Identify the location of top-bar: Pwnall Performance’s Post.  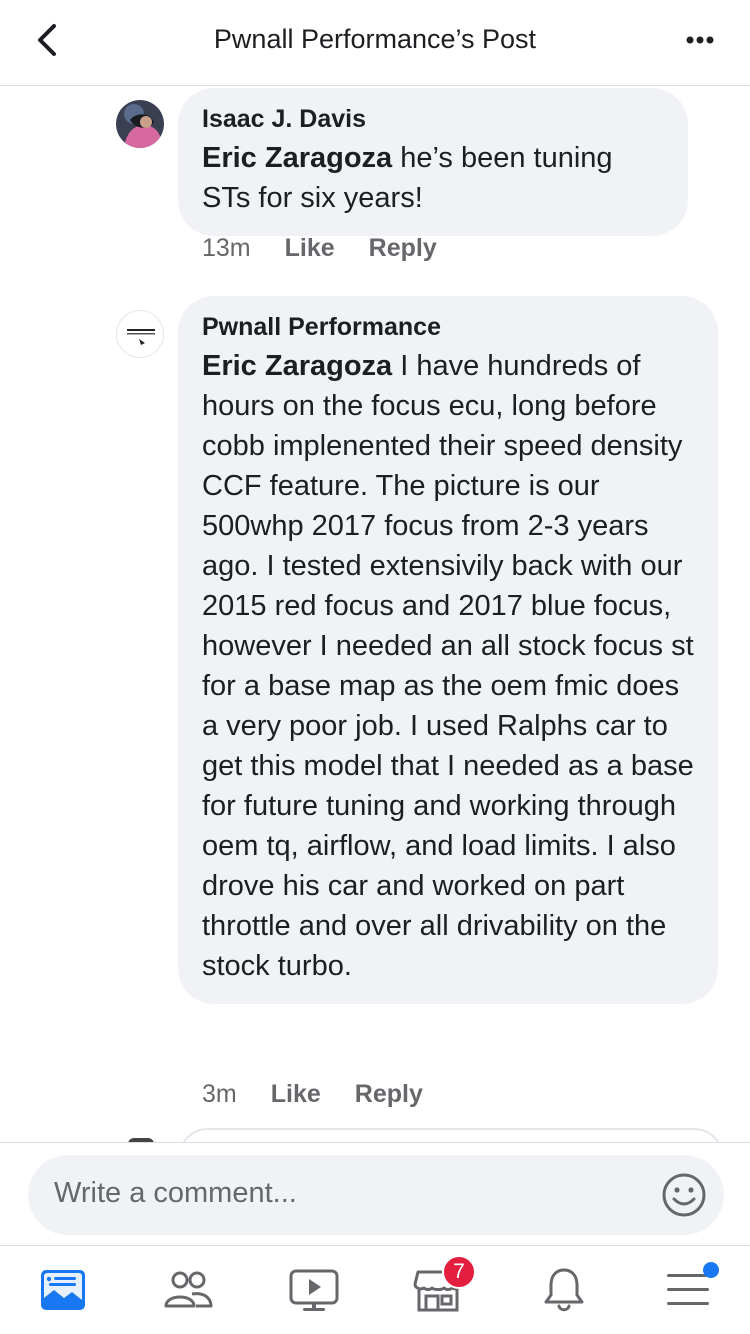
(375, 43).